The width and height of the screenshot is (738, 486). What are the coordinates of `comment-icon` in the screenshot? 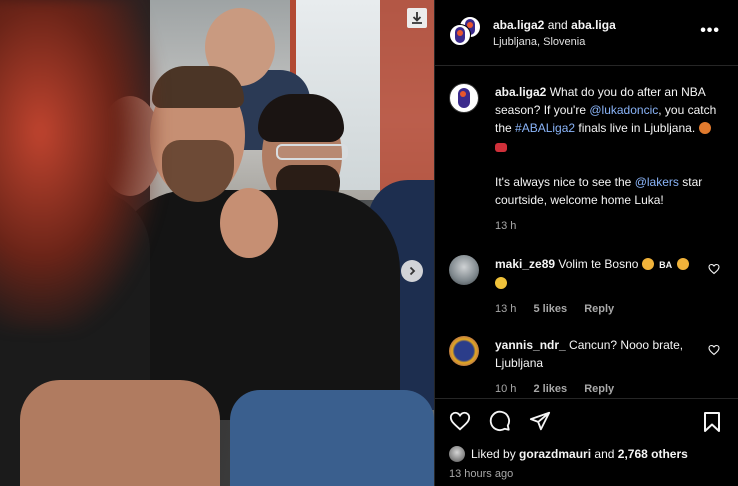 It's located at (499, 420).